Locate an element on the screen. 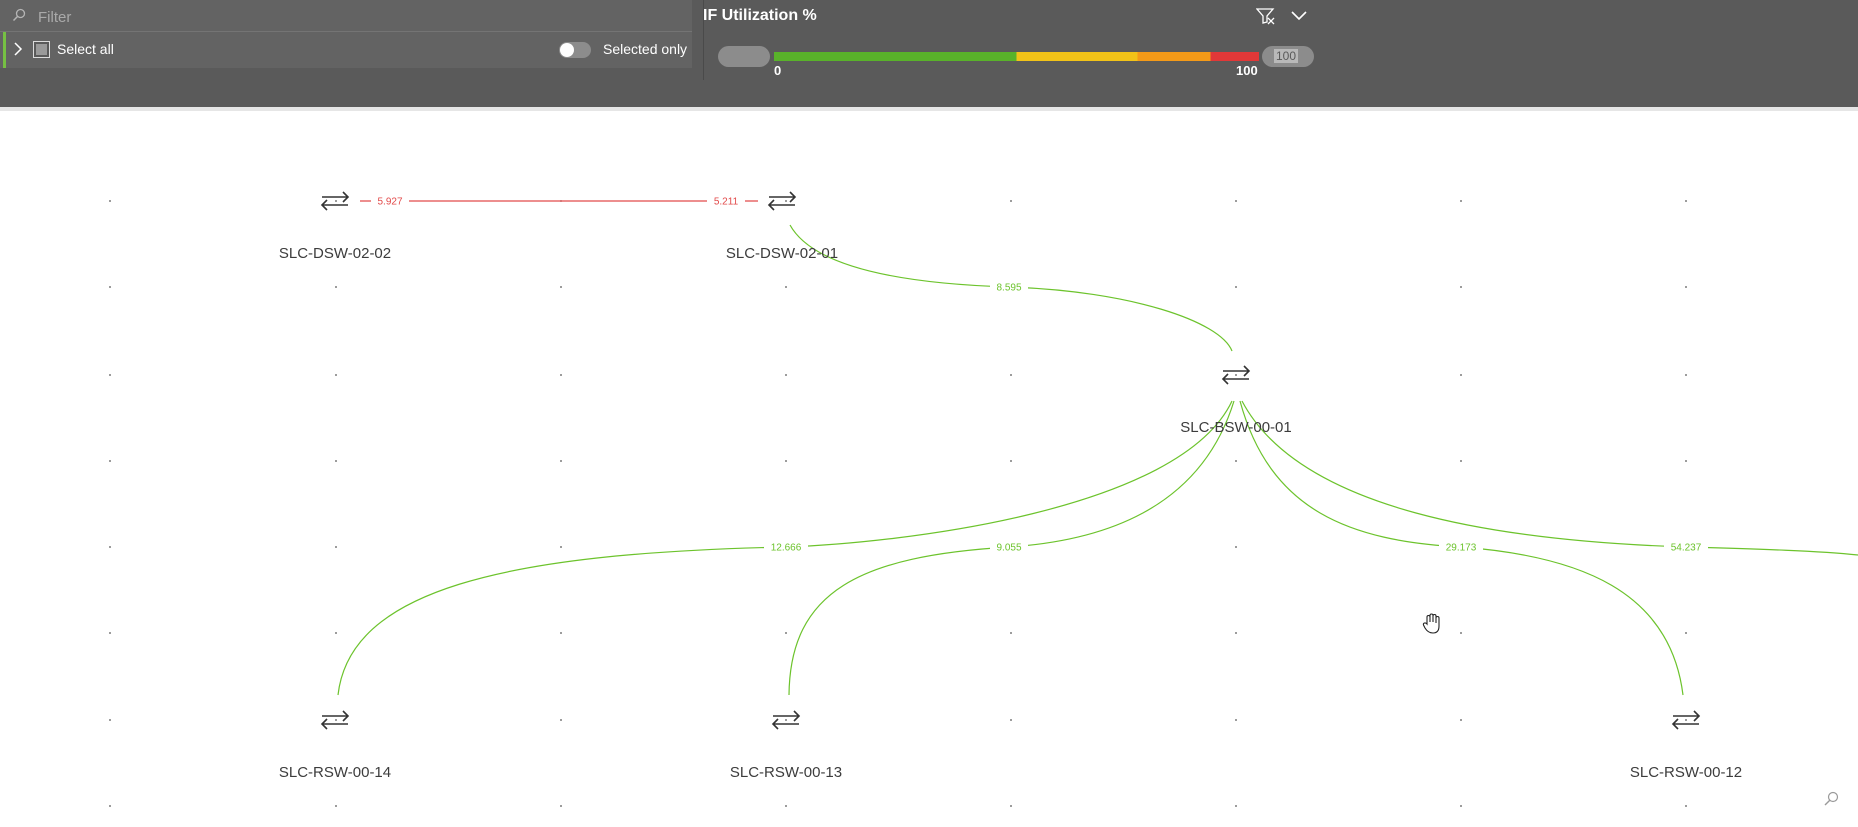 The height and width of the screenshot is (827, 1858). select-all-checkbox is located at coordinates (41, 49).